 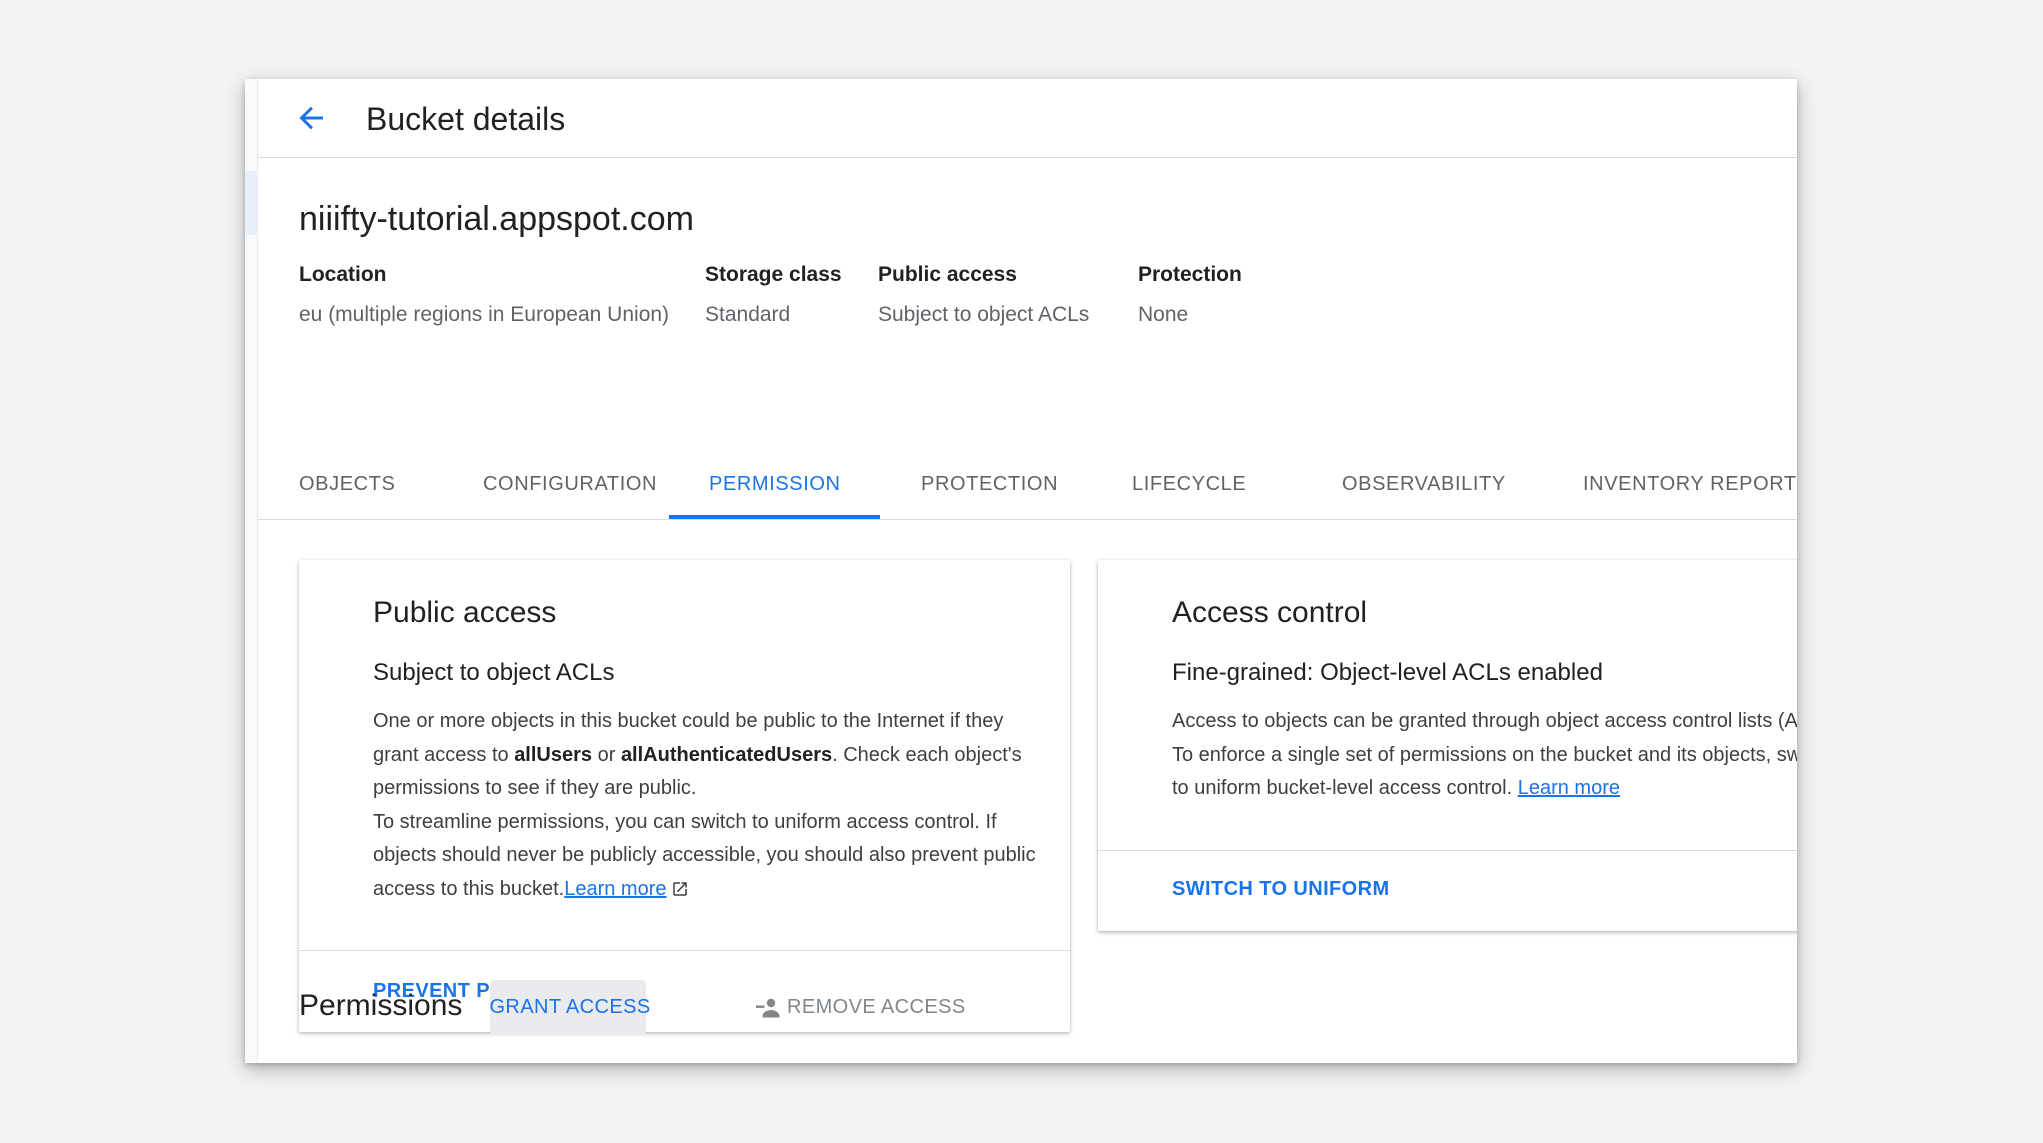 What do you see at coordinates (1190, 274) in the screenshot?
I see `protection-label: Protection` at bounding box center [1190, 274].